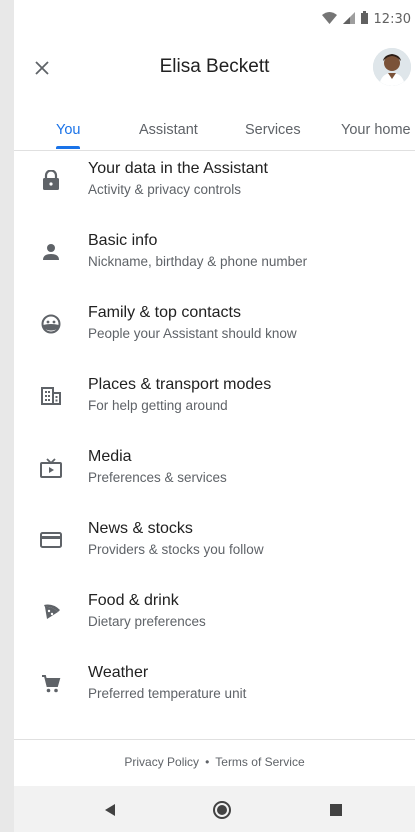 Image resolution: width=415 pixels, height=832 pixels. I want to click on list-item-food-drink: Food & drink Dietary preferences, so click(214, 619).